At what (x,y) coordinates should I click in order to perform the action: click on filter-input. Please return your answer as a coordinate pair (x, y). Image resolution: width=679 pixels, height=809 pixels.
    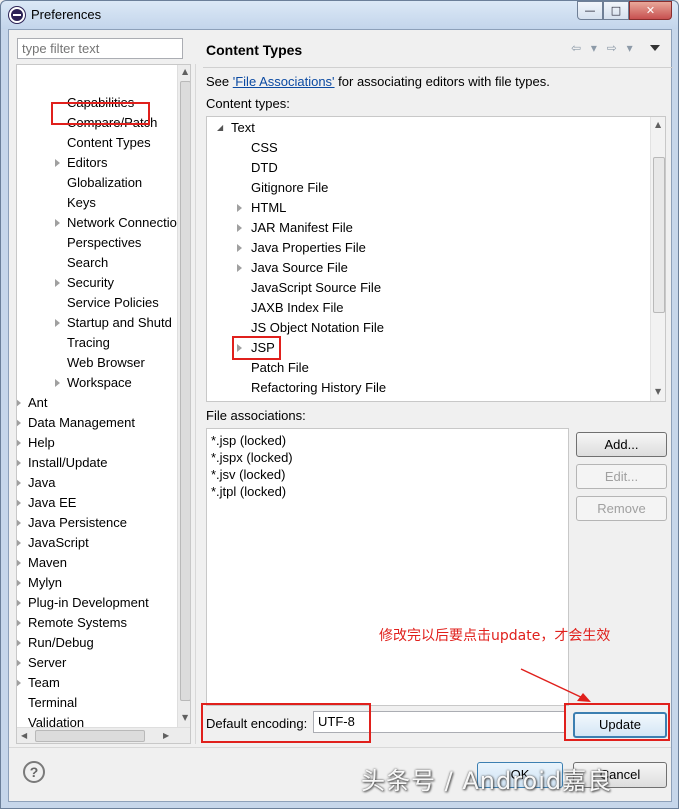
    Looking at the image, I should click on (100, 48).